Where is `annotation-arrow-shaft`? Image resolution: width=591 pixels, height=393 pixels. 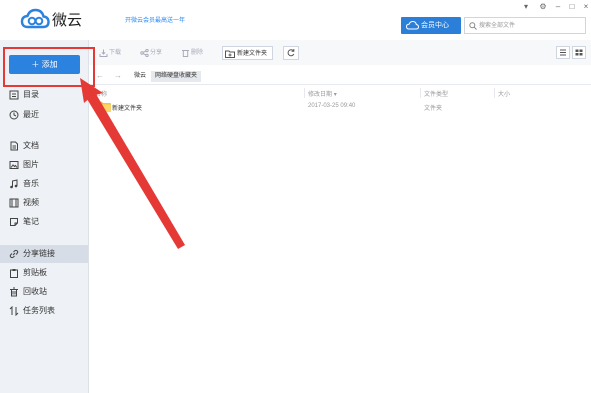
annotation-arrow-shaft is located at coordinates (133, 165).